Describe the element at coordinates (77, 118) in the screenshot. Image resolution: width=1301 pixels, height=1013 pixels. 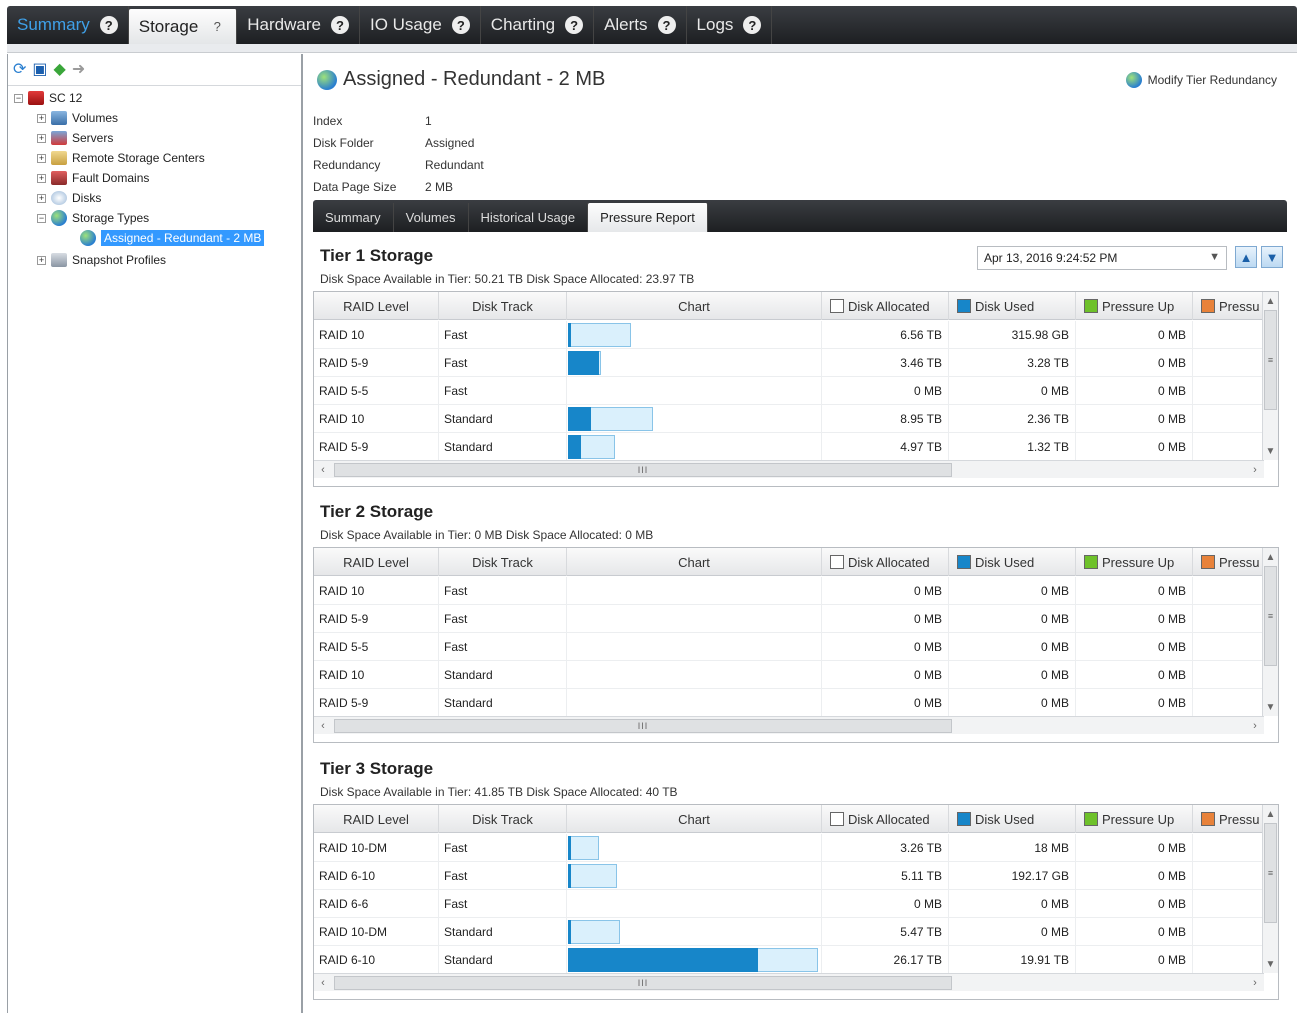
I see `tree-item-volumes: + Volumes` at that location.